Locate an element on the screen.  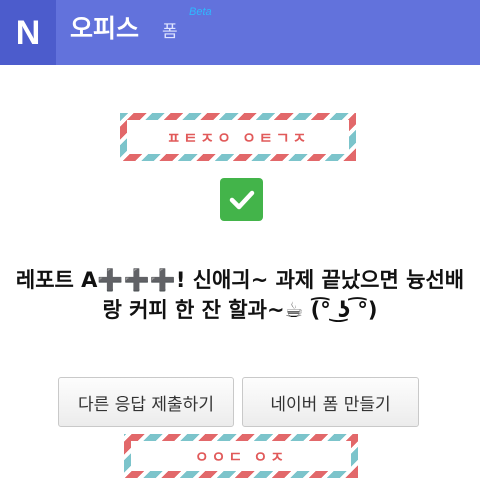
check-icon is located at coordinates (241, 199).